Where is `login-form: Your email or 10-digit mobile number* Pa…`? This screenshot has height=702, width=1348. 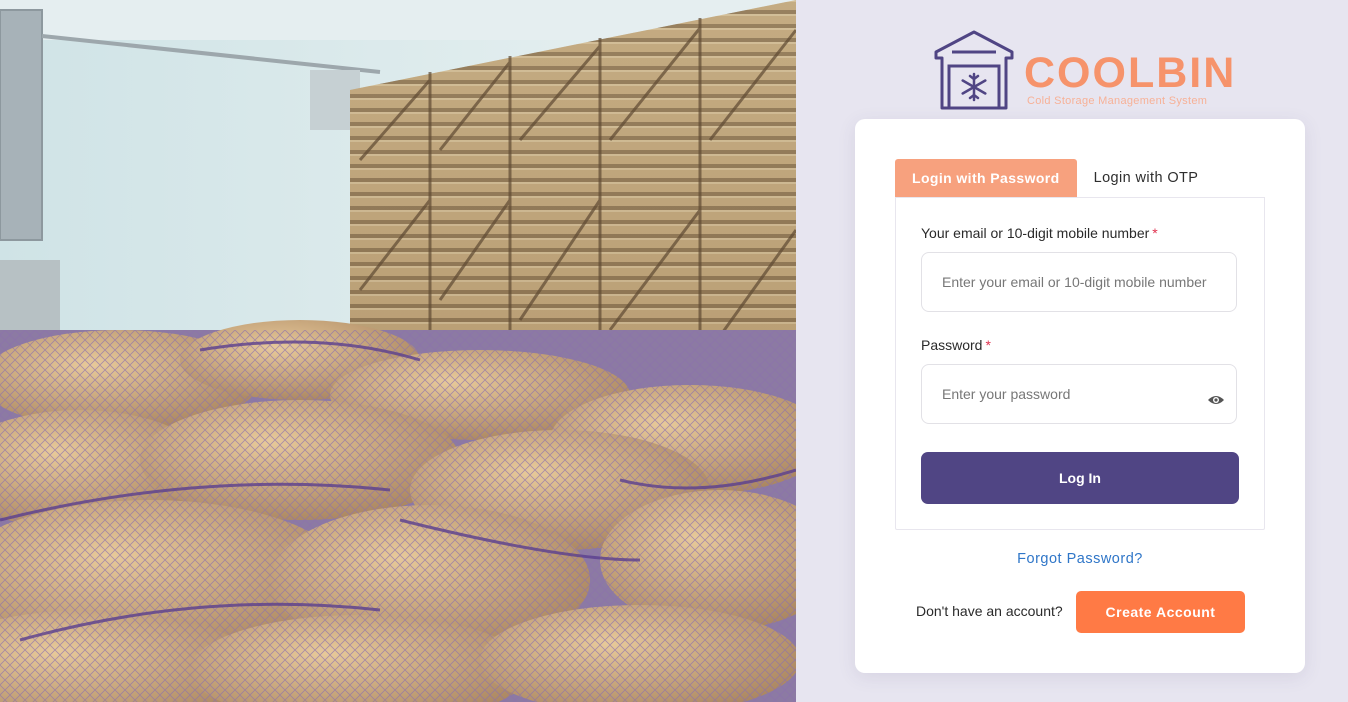 login-form: Your email or 10-digit mobile number* Pa… is located at coordinates (1080, 363).